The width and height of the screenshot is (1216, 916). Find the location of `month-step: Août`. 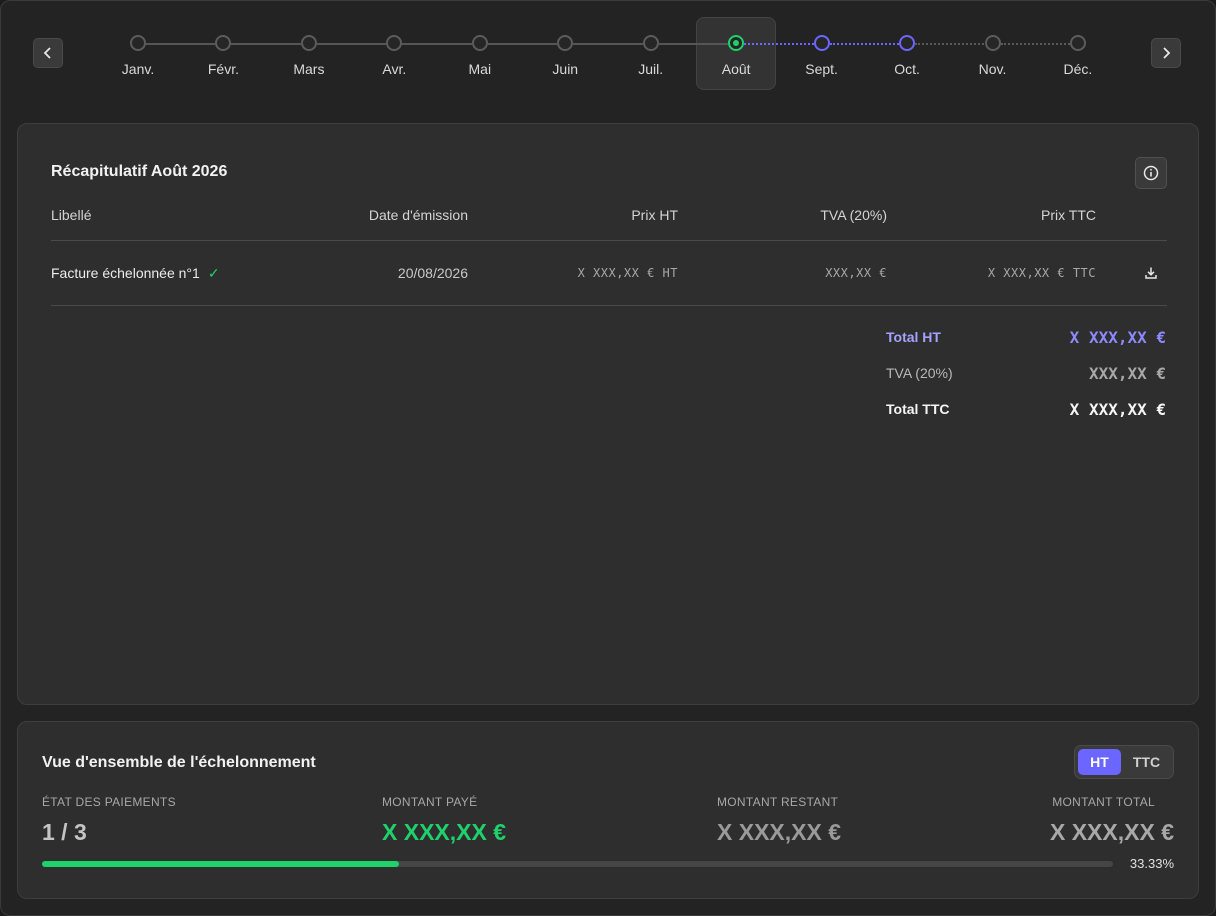

month-step: Août is located at coordinates (736, 55).